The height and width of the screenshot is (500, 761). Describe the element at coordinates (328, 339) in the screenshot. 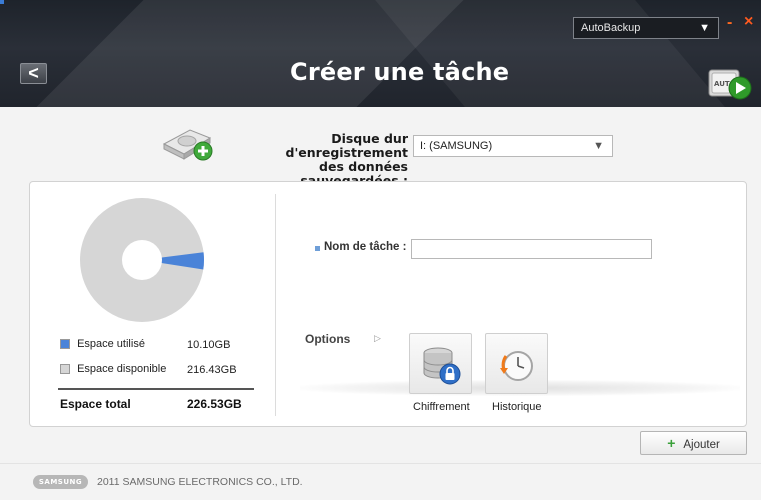

I see `options-label: Options` at that location.